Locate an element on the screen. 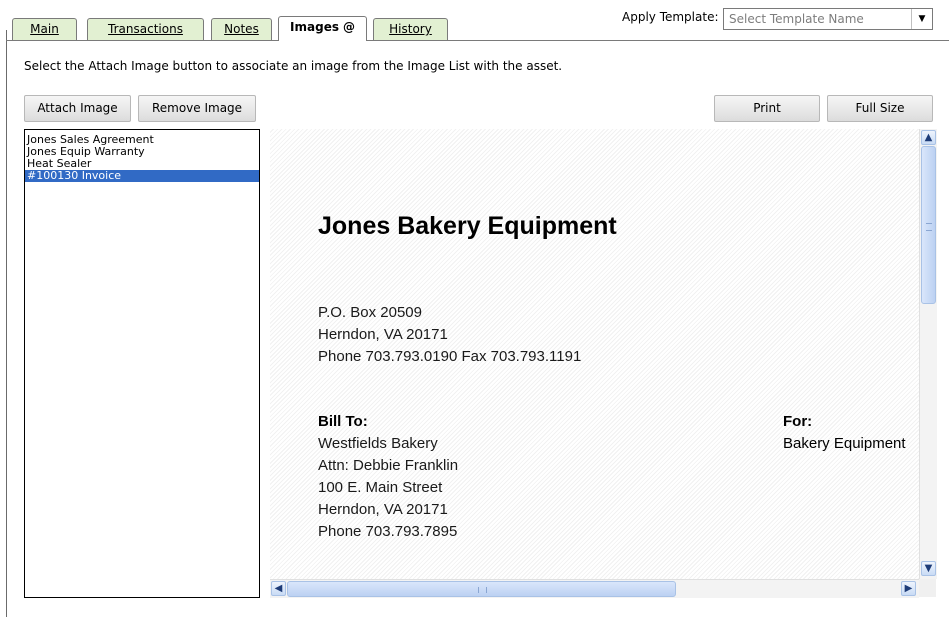  list-item-selected: #100130 Invoice is located at coordinates (142, 176).